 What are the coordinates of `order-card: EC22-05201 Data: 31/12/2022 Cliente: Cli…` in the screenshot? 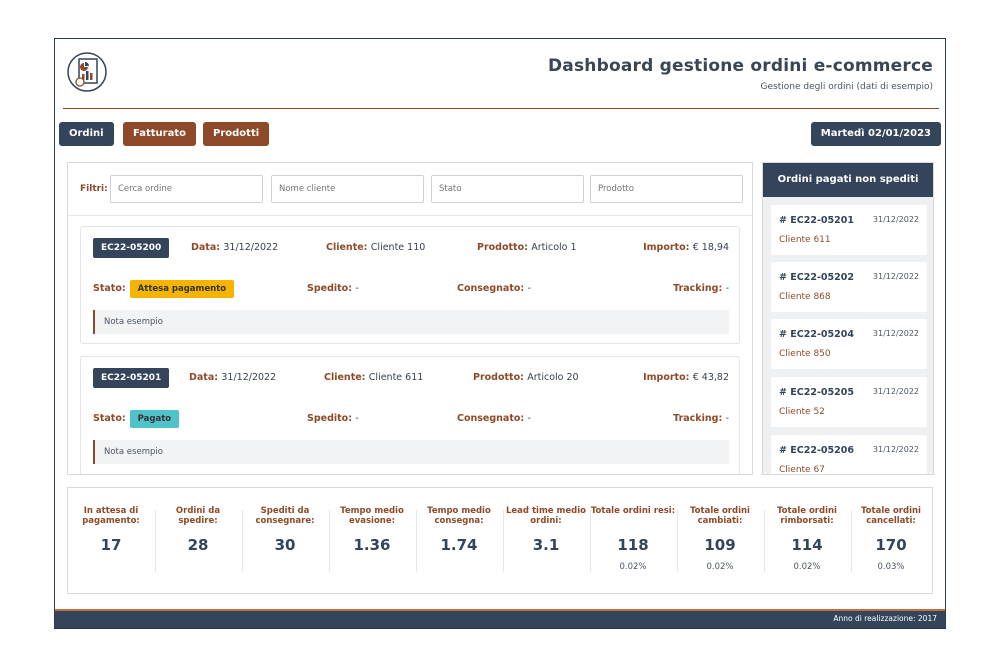 It's located at (410, 415).